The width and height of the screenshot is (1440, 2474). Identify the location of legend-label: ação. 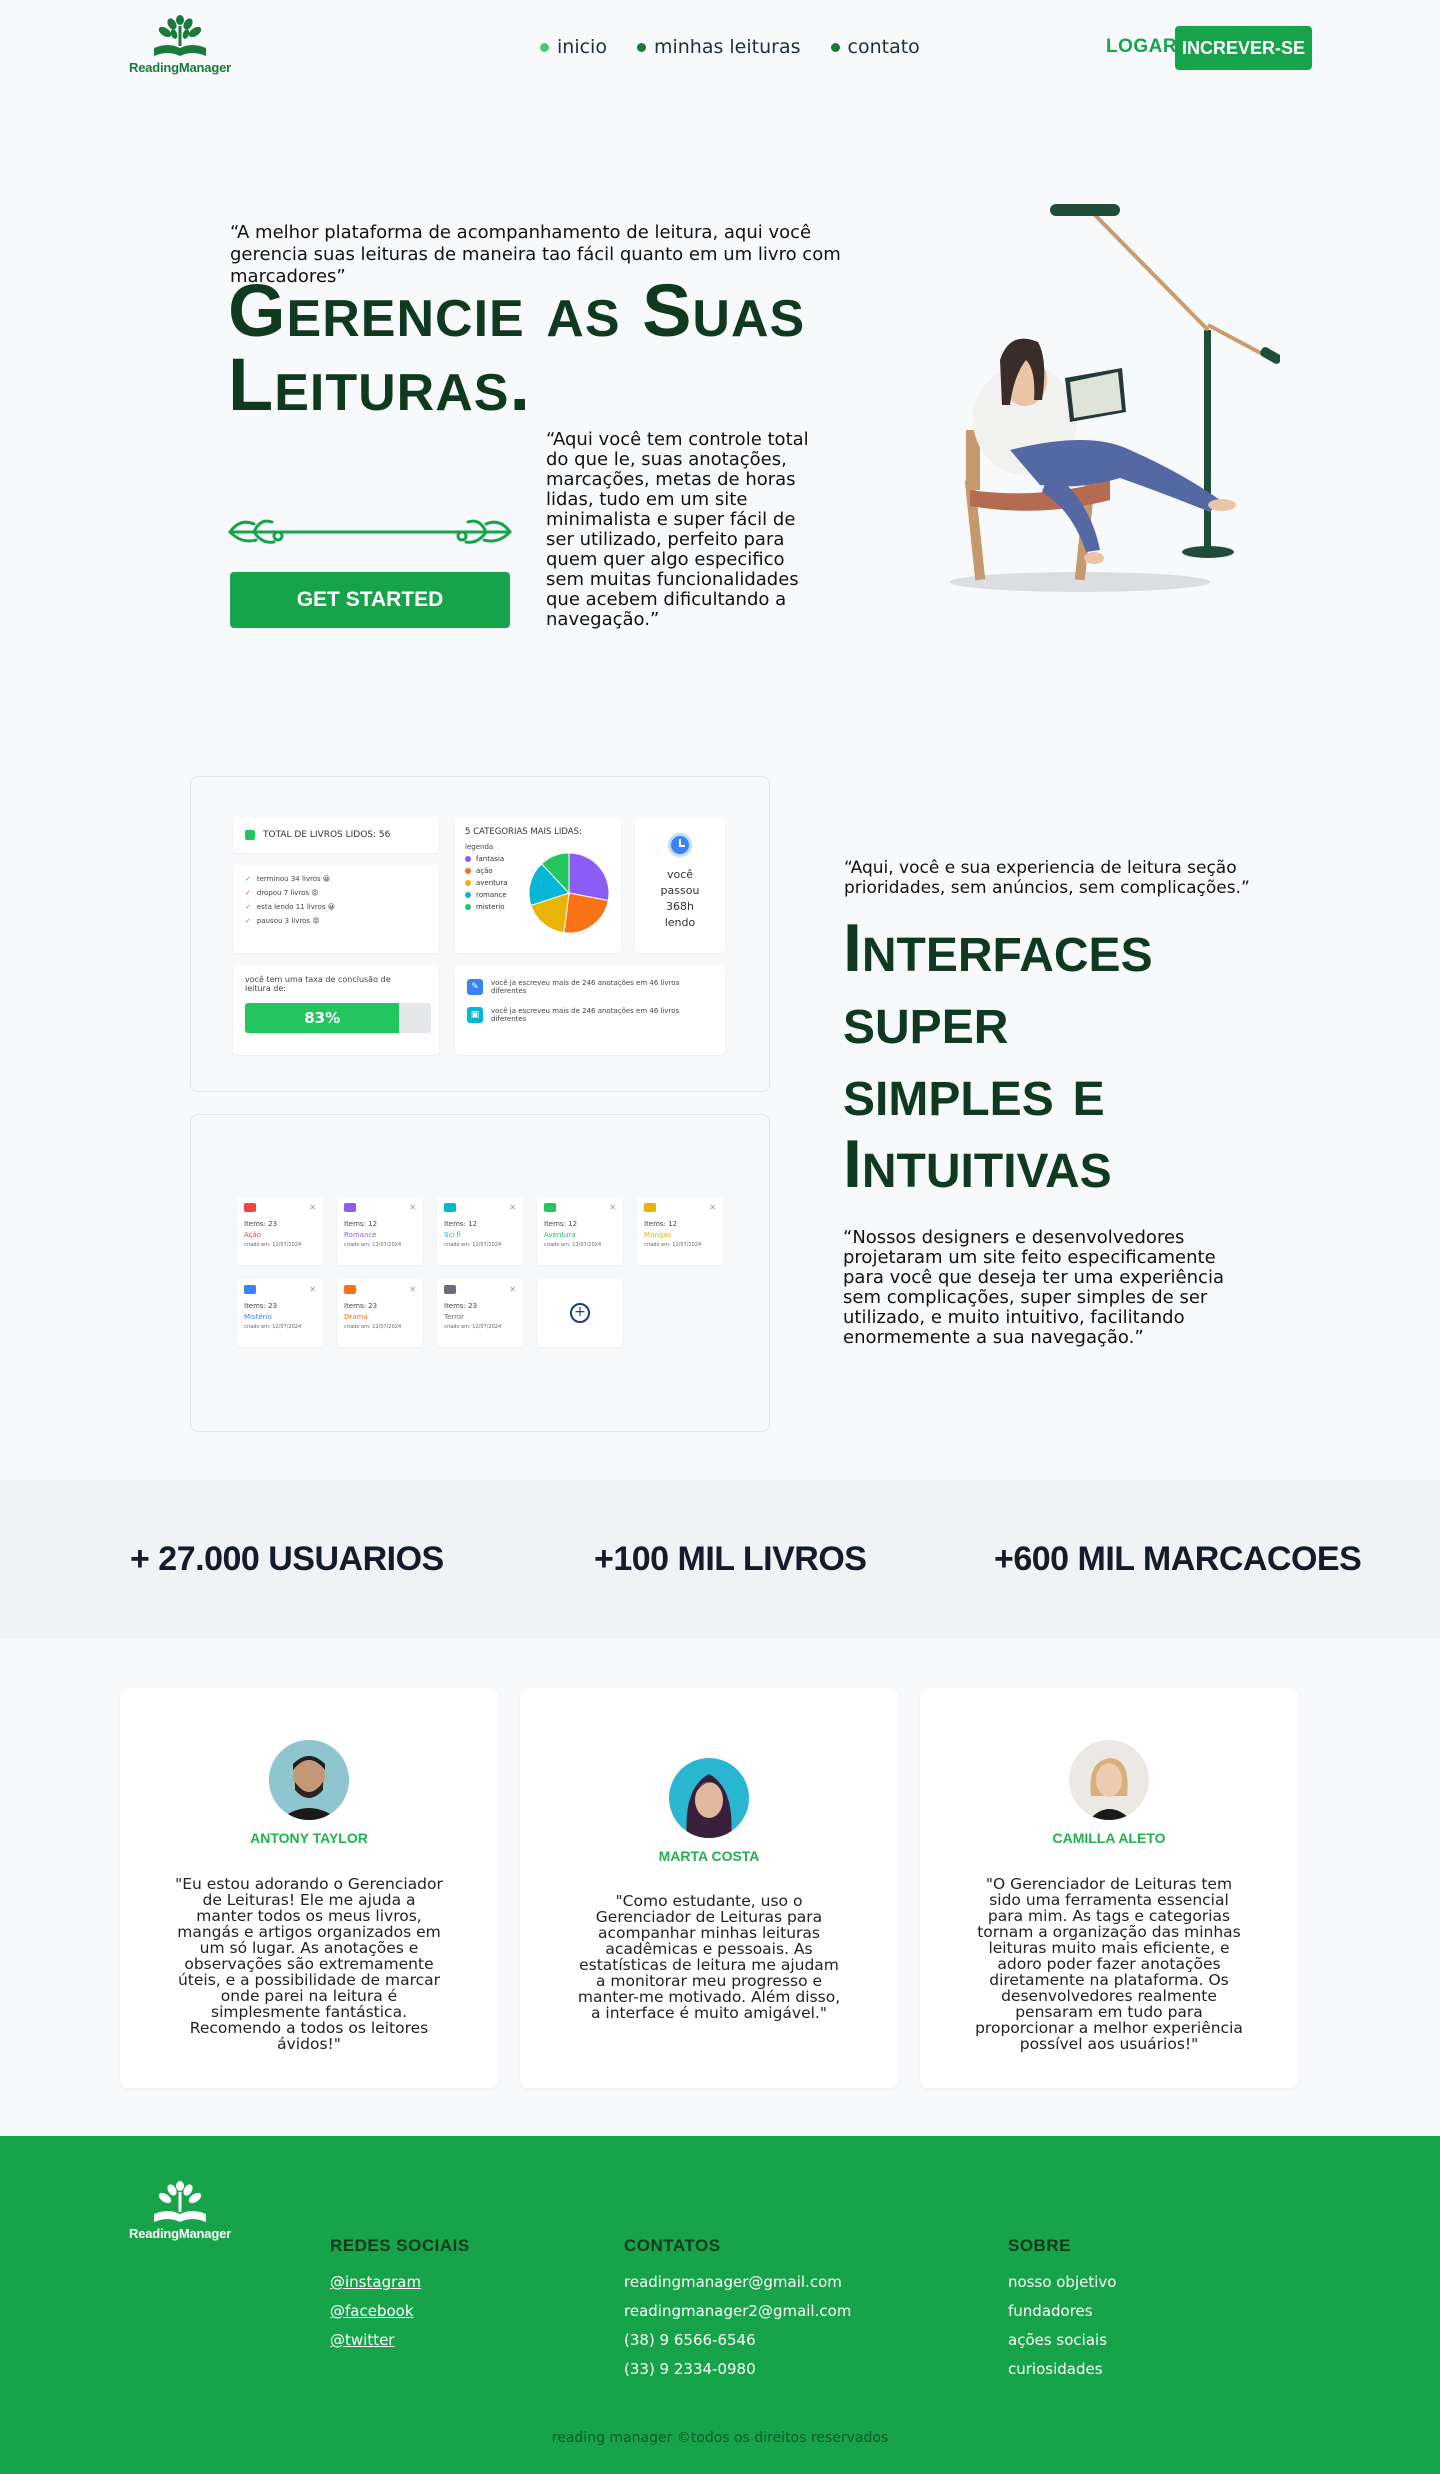
(484, 871).